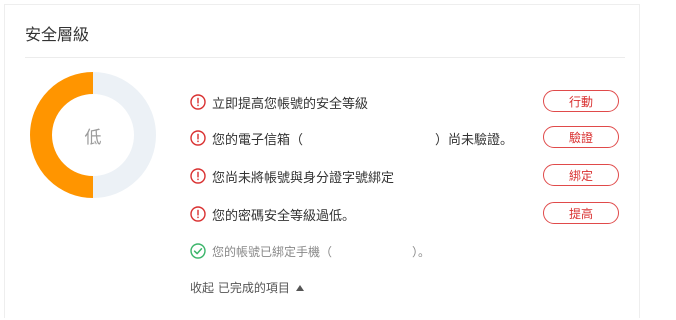 Image resolution: width=676 pixels, height=320 pixels. I want to click on todo-item-verify-email: 您的電子信箱（ ）尚未驗證。 驗證, so click(406, 138).